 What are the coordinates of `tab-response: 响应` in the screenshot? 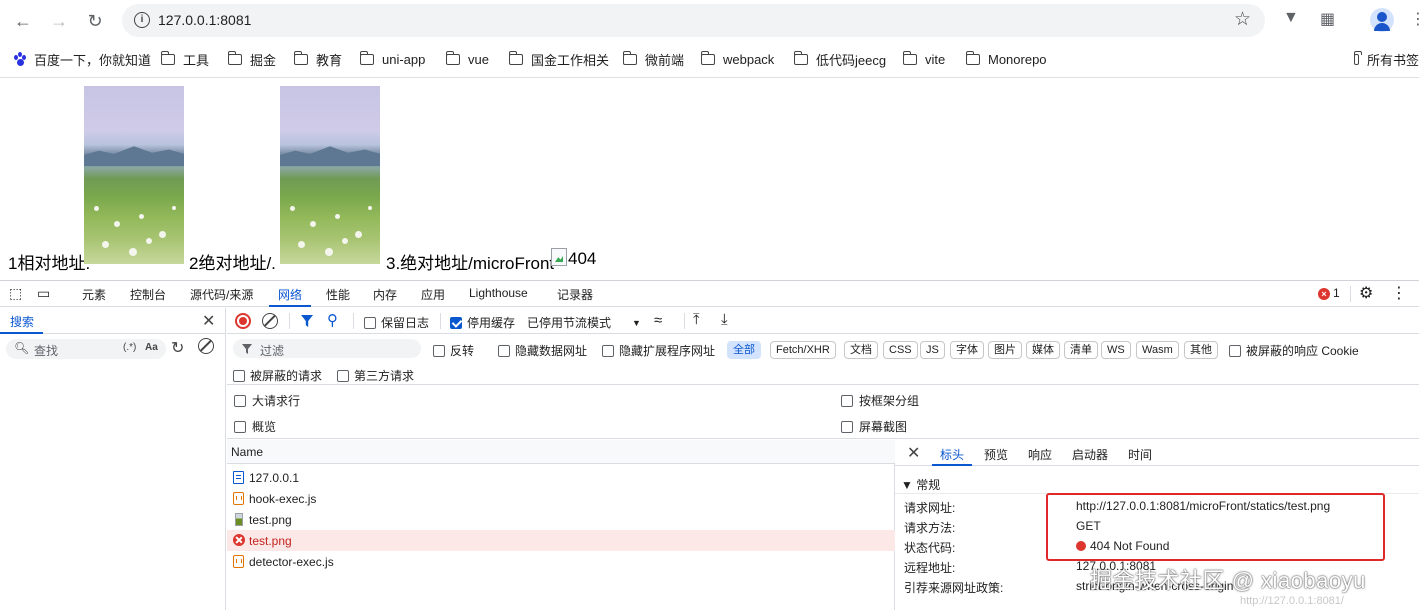 It's located at (1040, 454).